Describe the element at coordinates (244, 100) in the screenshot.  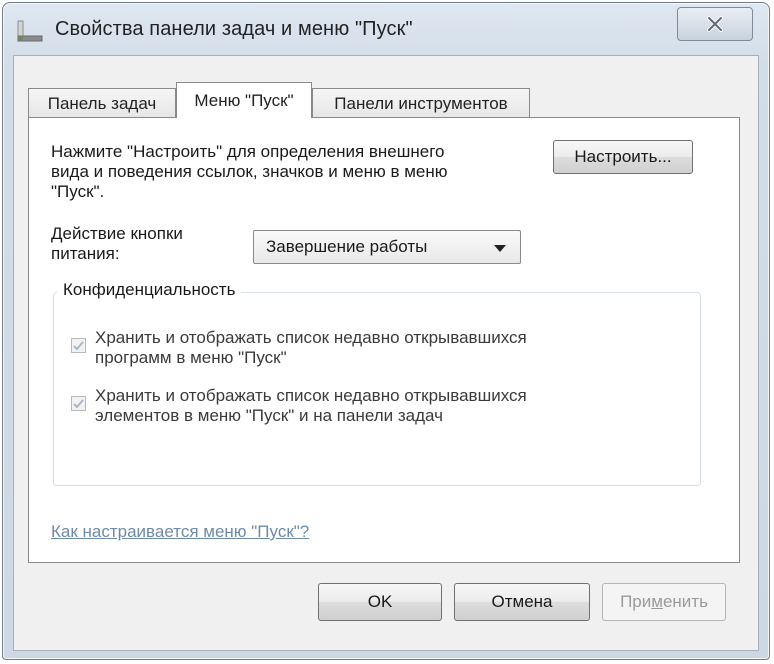
I see `tab-start-menu: Меню "Пуск"` at that location.